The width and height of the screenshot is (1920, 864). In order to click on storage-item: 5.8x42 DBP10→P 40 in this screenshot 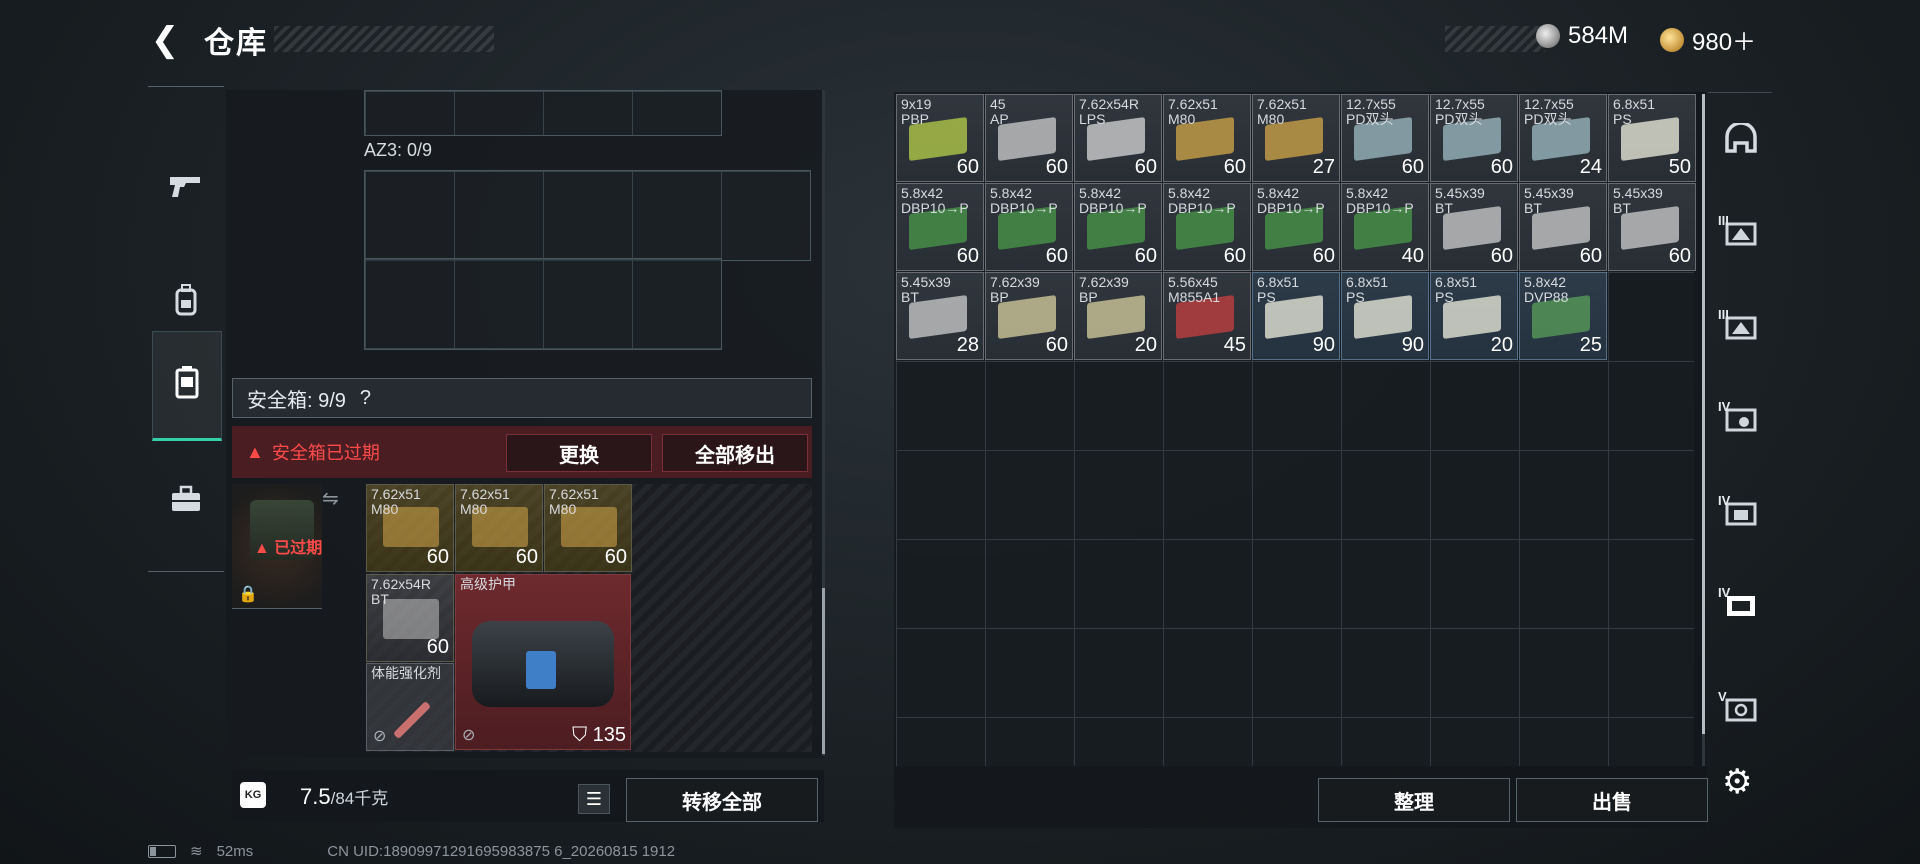, I will do `click(1385, 227)`.